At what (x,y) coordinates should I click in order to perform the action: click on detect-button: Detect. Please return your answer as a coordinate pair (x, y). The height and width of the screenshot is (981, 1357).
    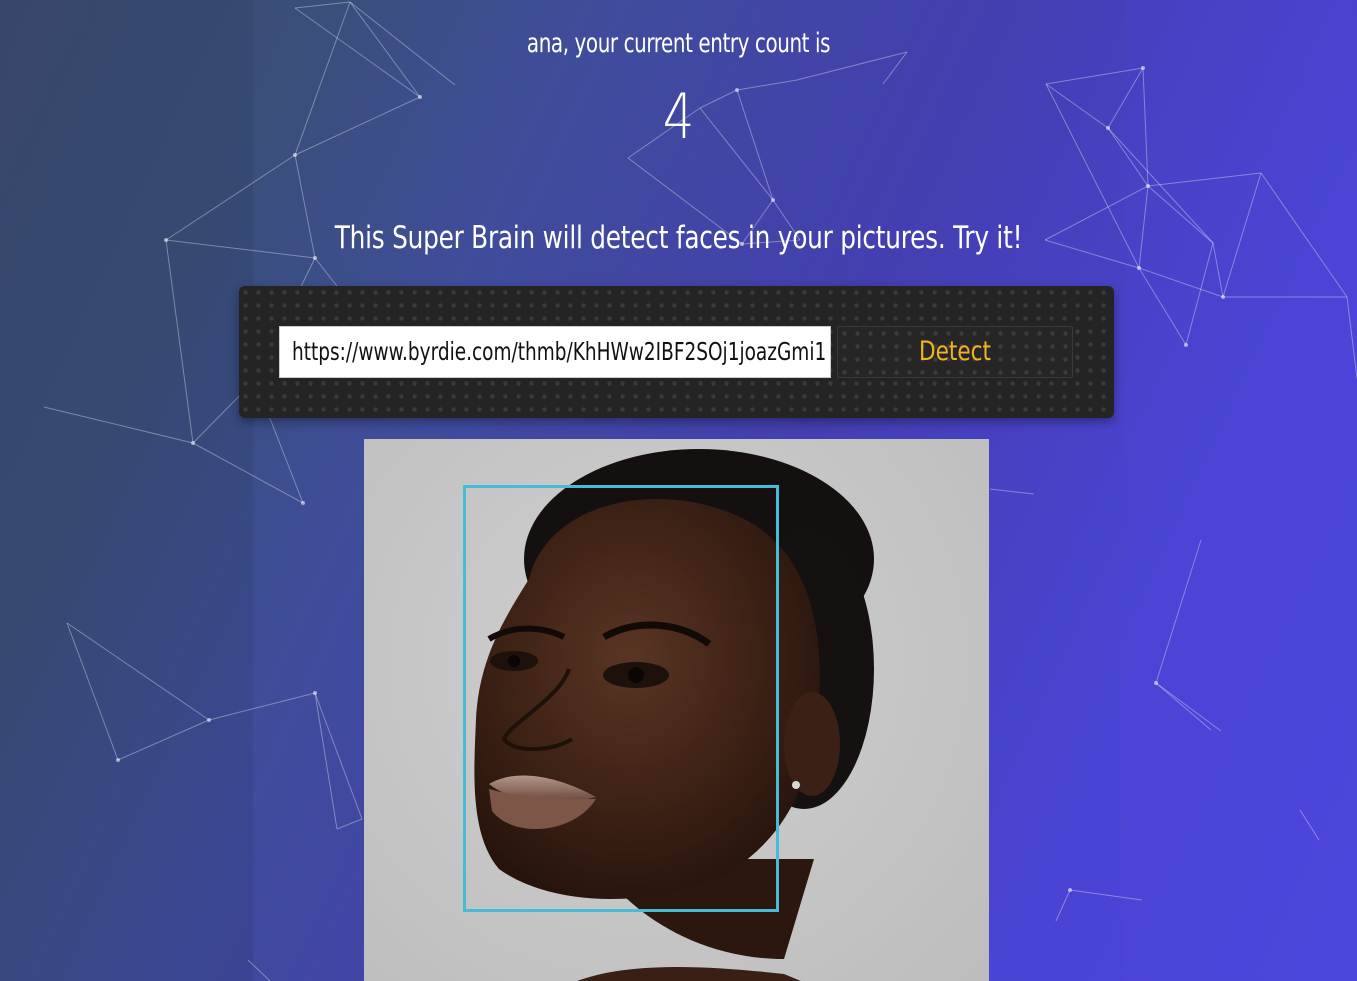
    Looking at the image, I should click on (955, 352).